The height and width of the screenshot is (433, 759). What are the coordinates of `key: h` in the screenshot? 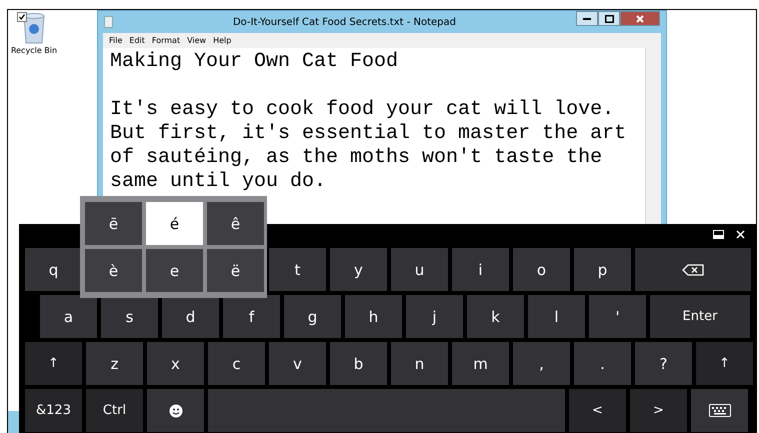 It's located at (373, 316).